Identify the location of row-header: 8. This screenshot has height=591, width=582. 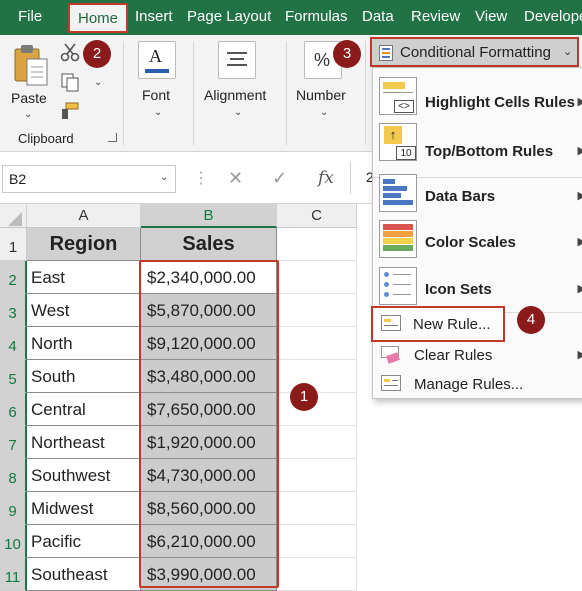
(13, 475).